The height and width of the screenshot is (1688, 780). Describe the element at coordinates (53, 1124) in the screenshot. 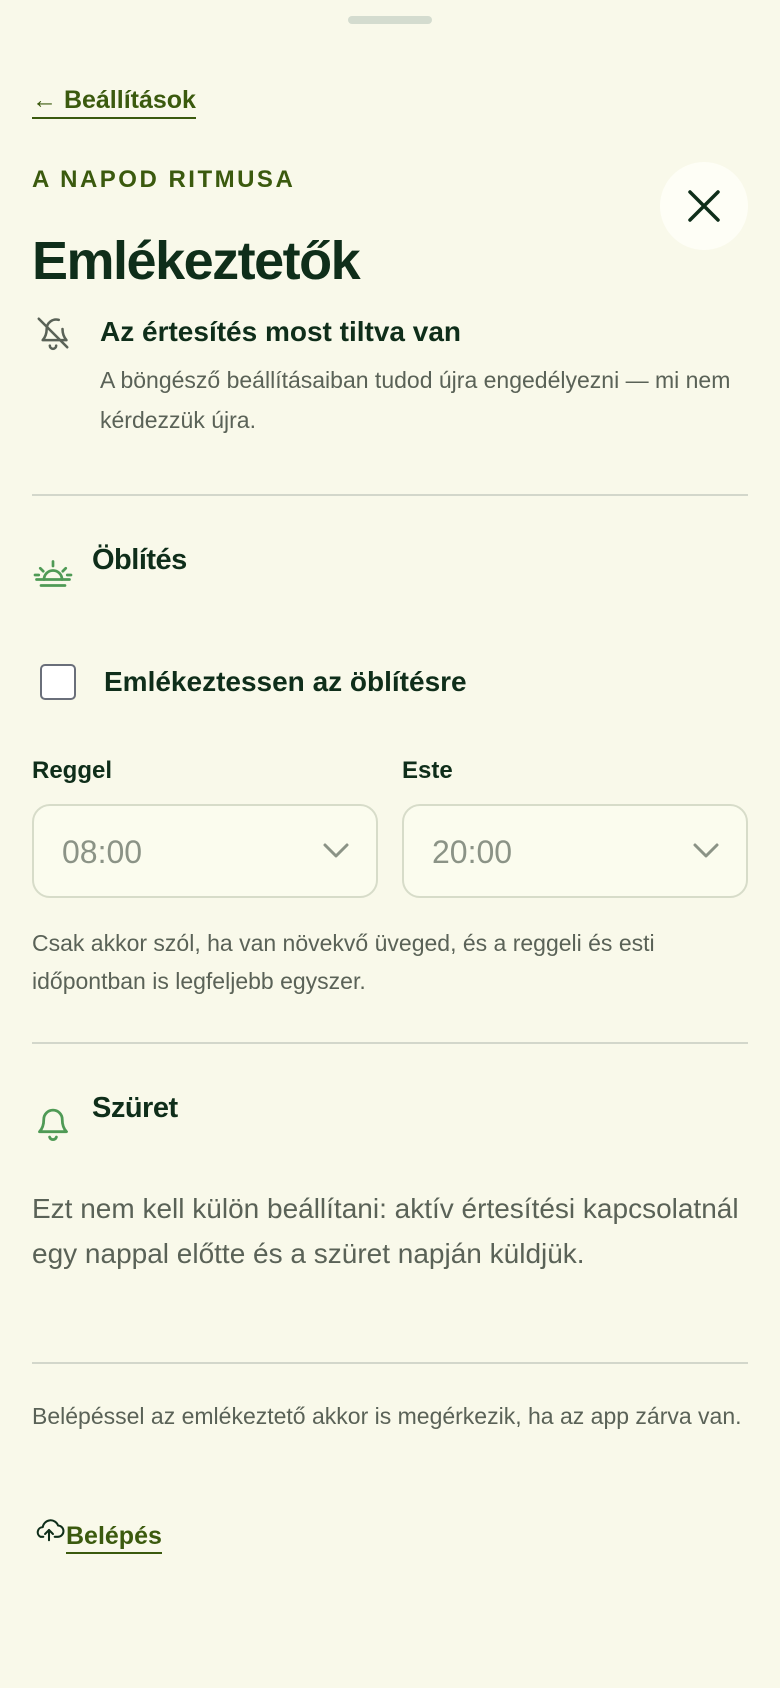

I see `bell-icon` at that location.